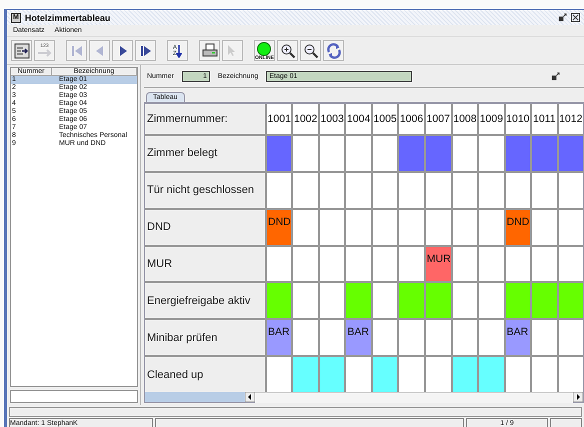  What do you see at coordinates (575, 17) in the screenshot?
I see `close-icon` at bounding box center [575, 17].